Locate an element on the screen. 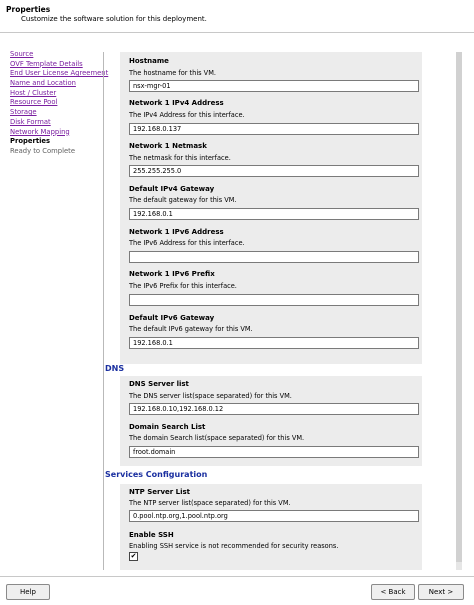 The width and height of the screenshot is (474, 605). step-network-mapping: Network Mapping is located at coordinates (60, 133).